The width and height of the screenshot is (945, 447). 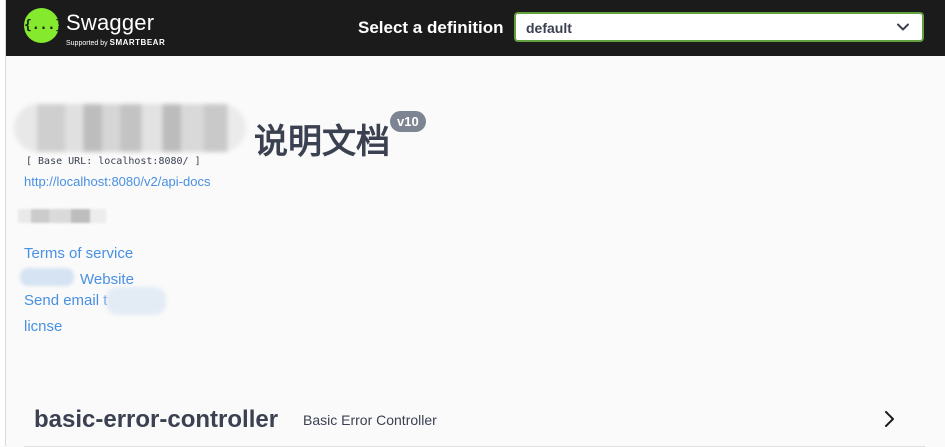 What do you see at coordinates (117, 181) in the screenshot?
I see `api-docs-link: http://localhost:8080/v2/api-docs` at bounding box center [117, 181].